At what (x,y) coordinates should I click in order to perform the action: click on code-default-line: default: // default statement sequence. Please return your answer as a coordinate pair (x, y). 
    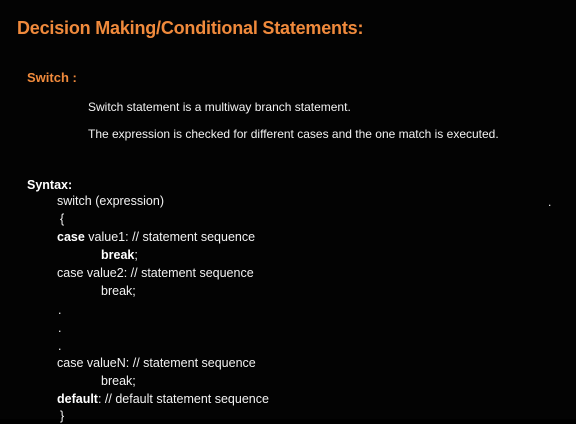
    Looking at the image, I should click on (163, 399).